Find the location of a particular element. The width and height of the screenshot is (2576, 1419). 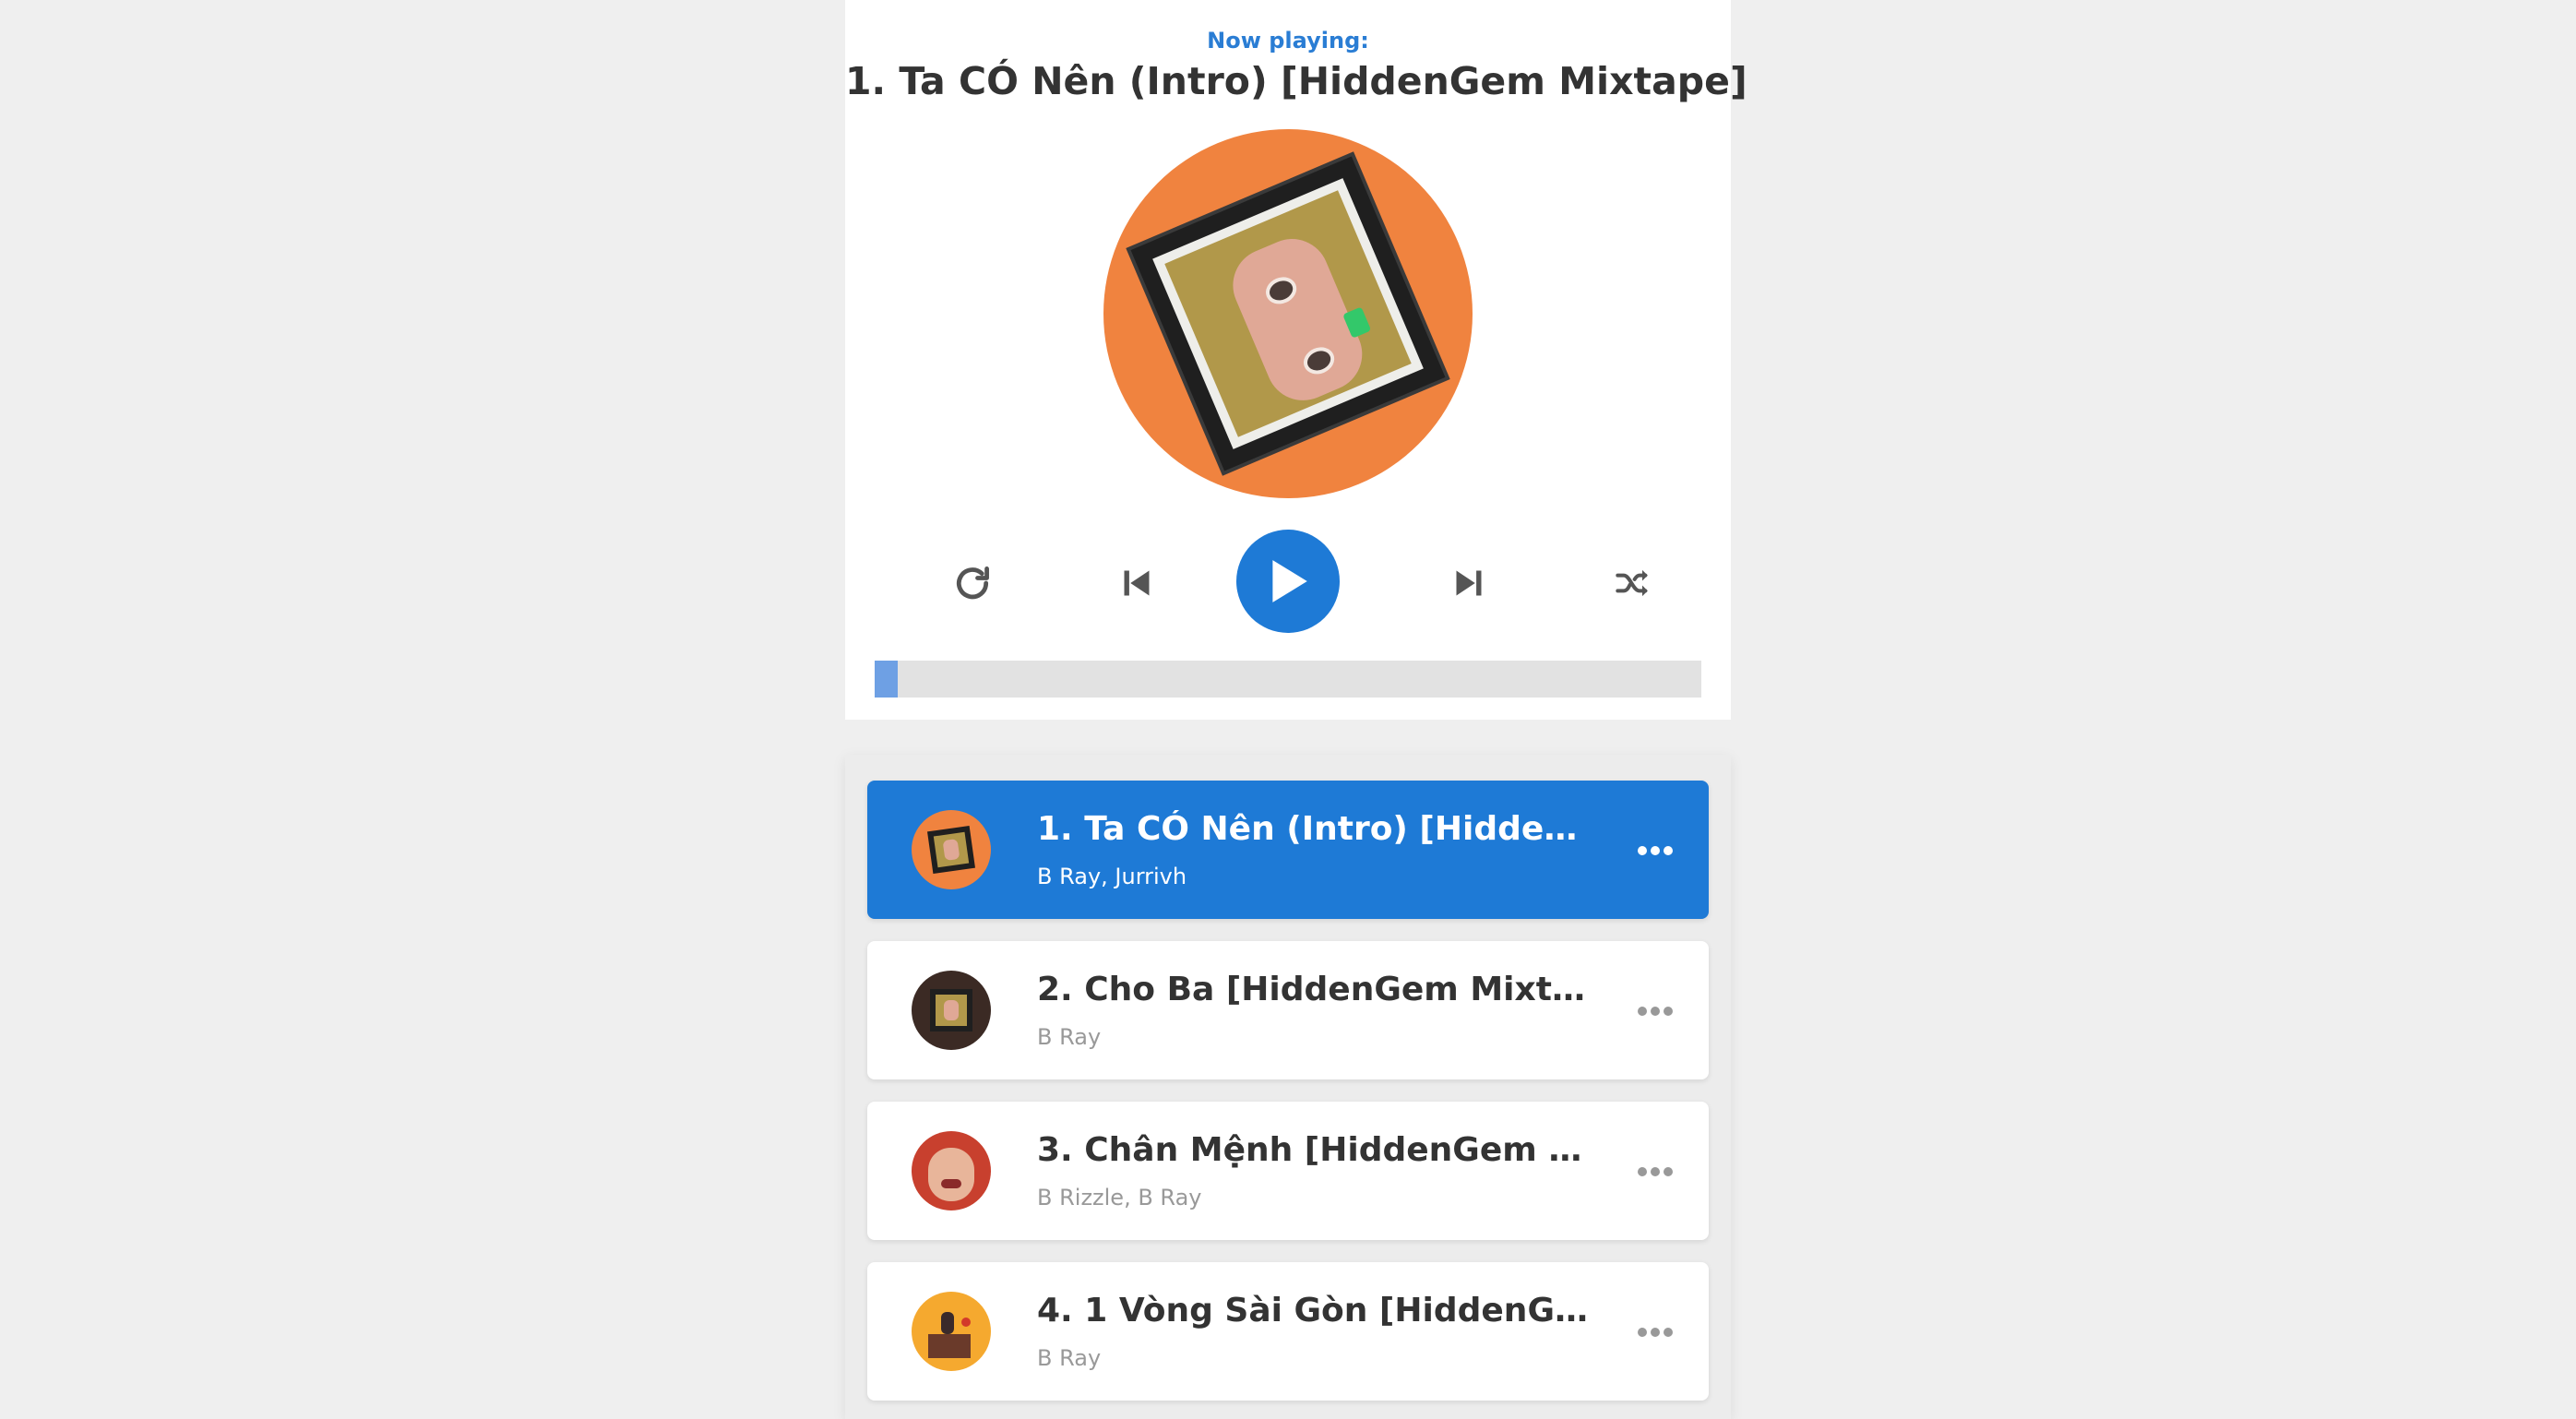

song-artist: B Ray, Jurrivh is located at coordinates (1112, 877).